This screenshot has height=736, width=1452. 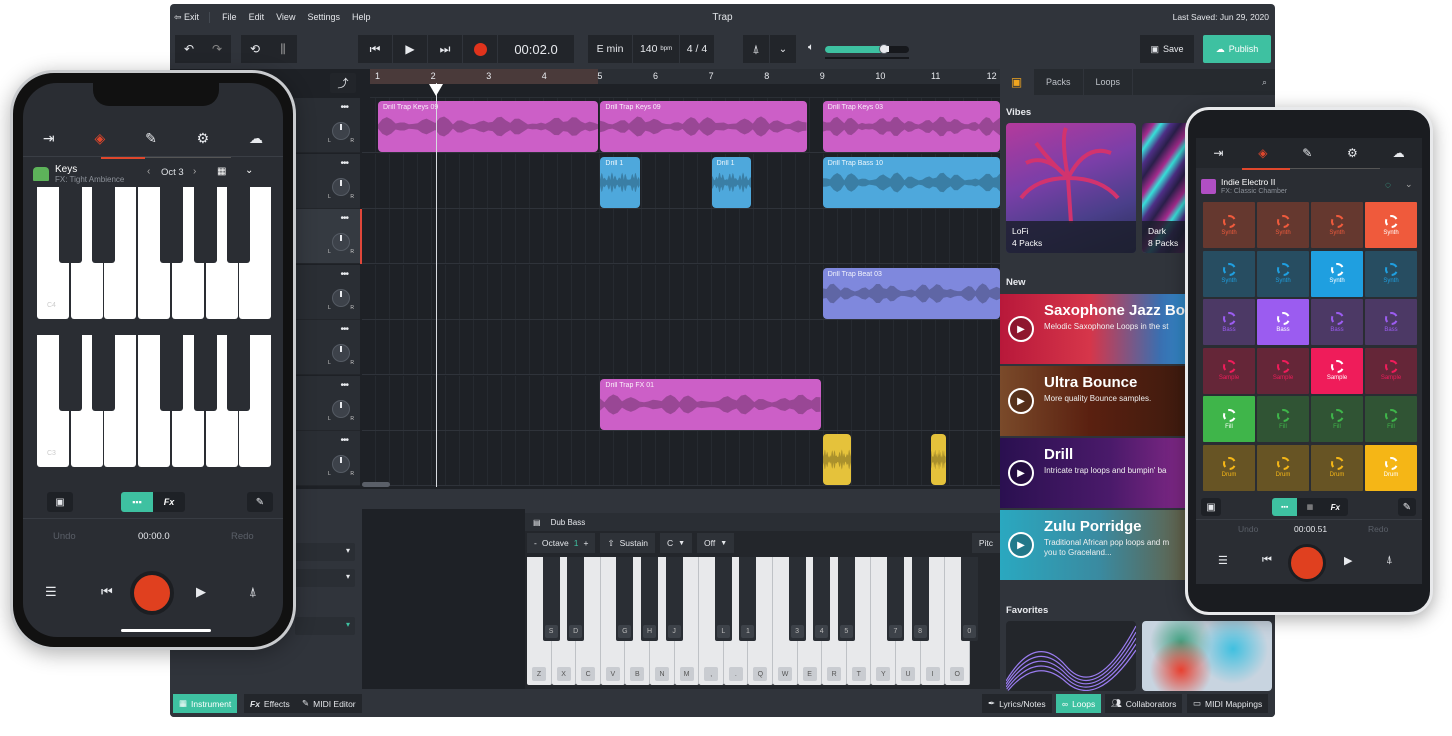 What do you see at coordinates (723, 599) in the screenshot?
I see `piano-black-key: L` at bounding box center [723, 599].